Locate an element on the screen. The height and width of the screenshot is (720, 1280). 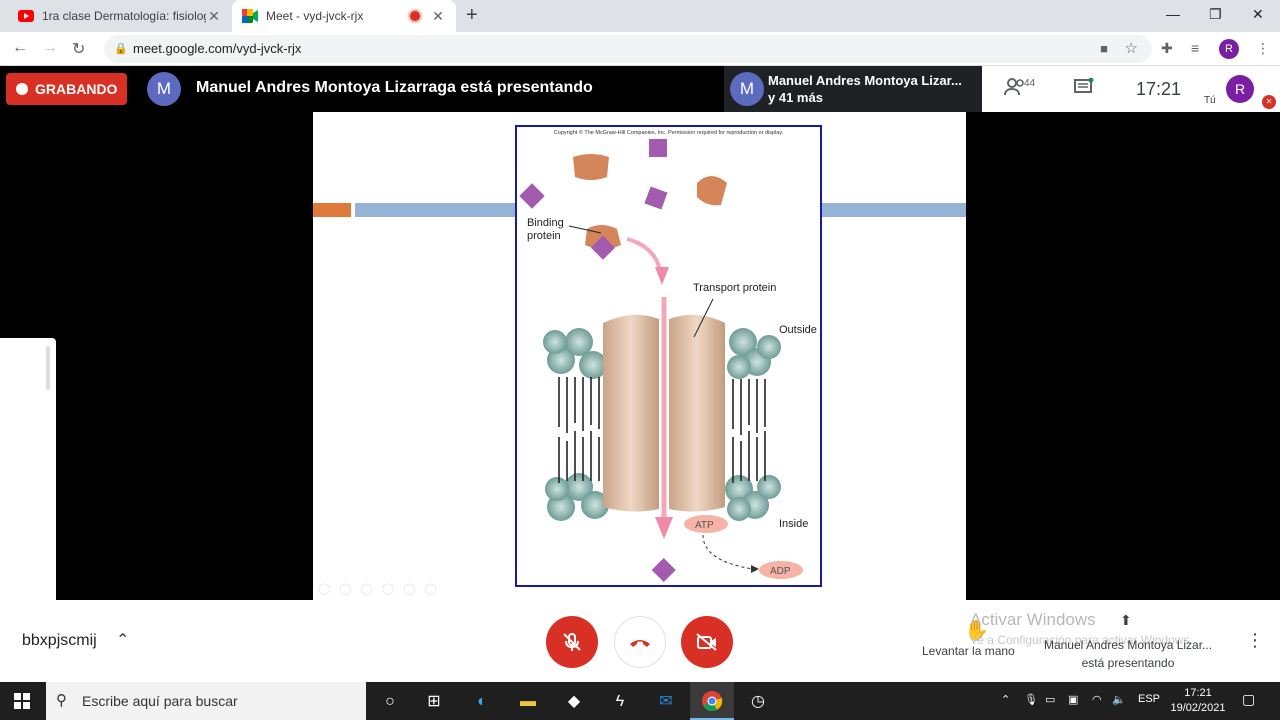
close-window-icon: ✕ is located at coordinates (1258, 14).